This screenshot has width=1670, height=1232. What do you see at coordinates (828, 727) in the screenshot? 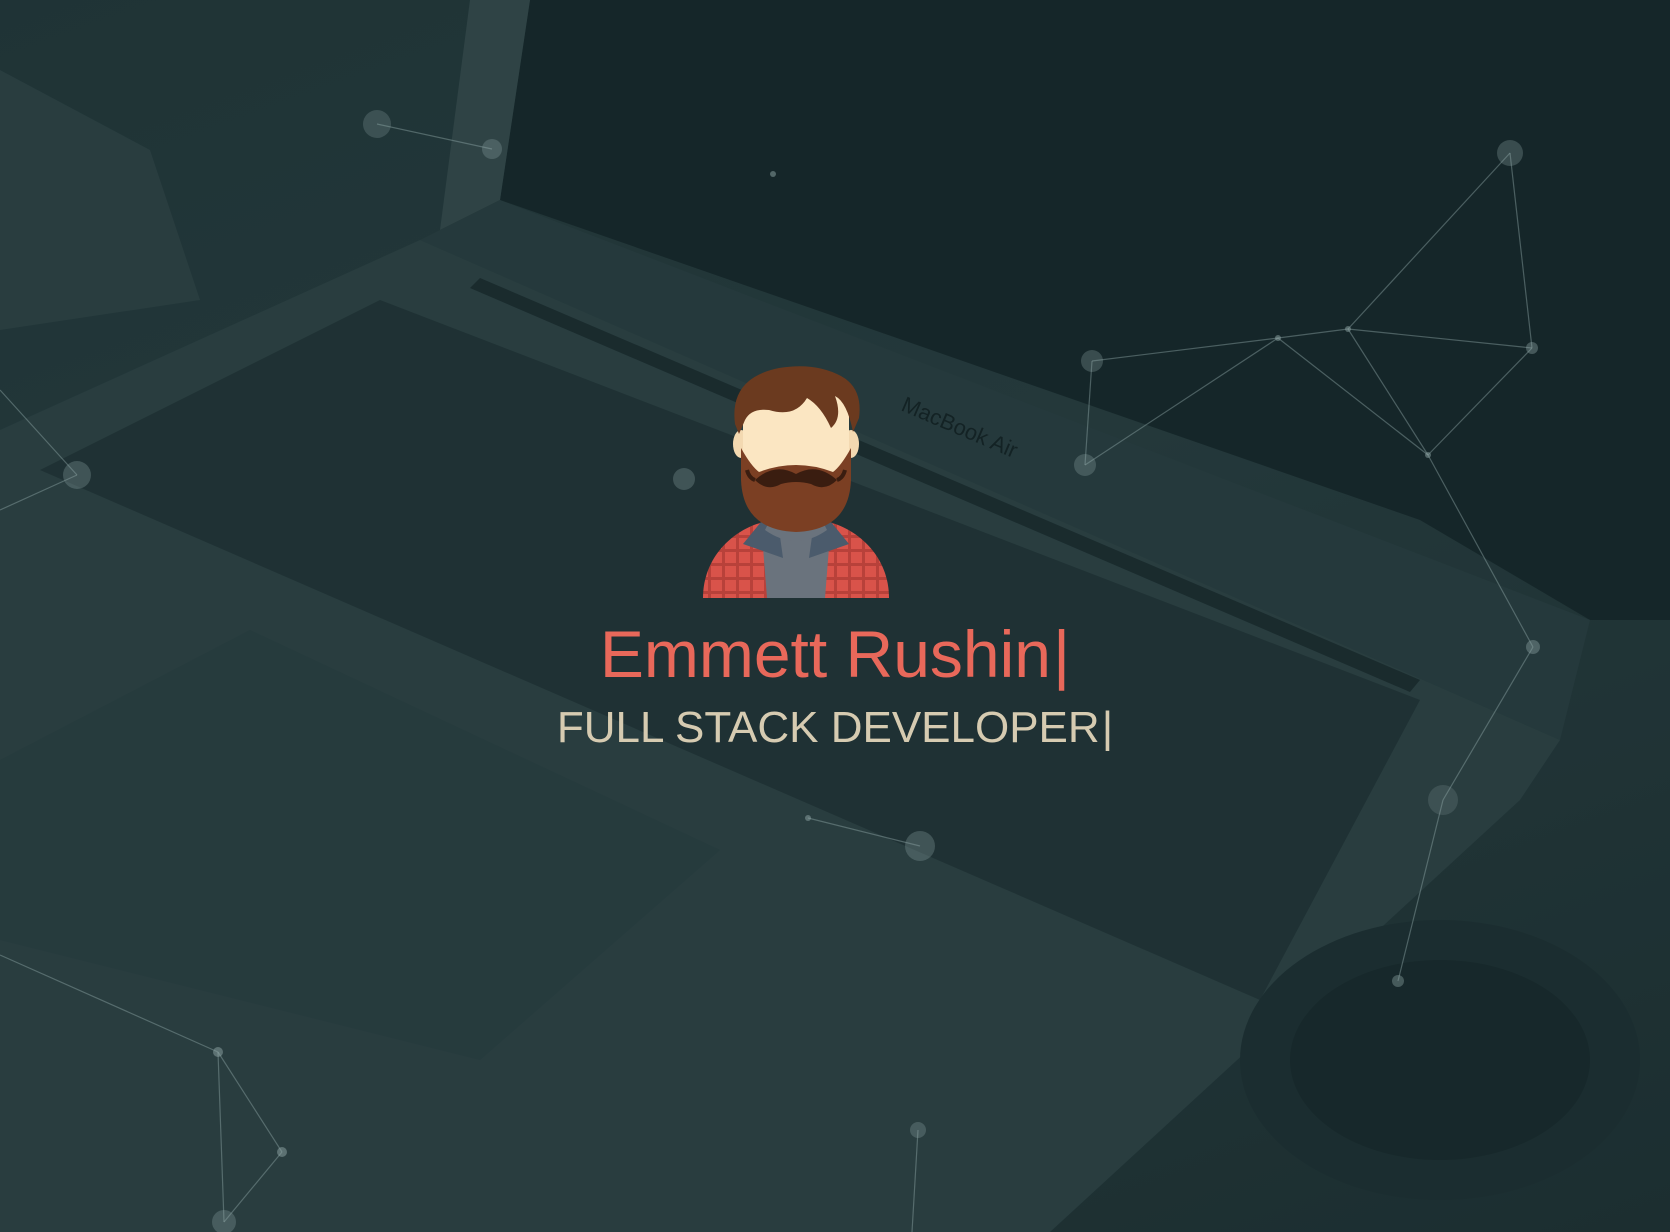
I see `hero-title-text: FULL STACK DEVELOPER` at bounding box center [828, 727].